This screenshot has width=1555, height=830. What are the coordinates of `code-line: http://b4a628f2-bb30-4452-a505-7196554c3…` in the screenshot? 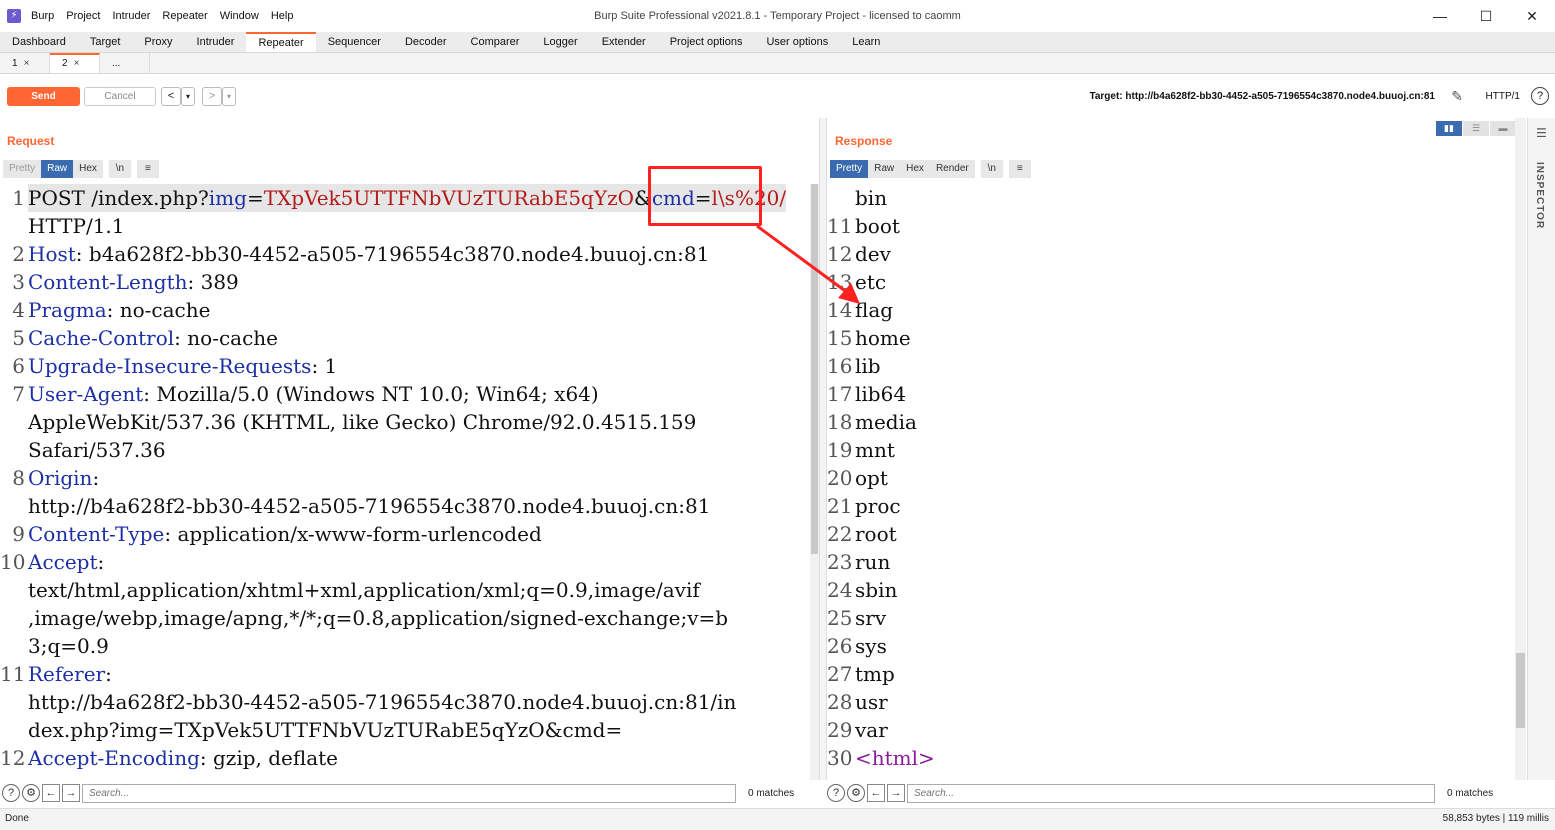 It's located at (406, 702).